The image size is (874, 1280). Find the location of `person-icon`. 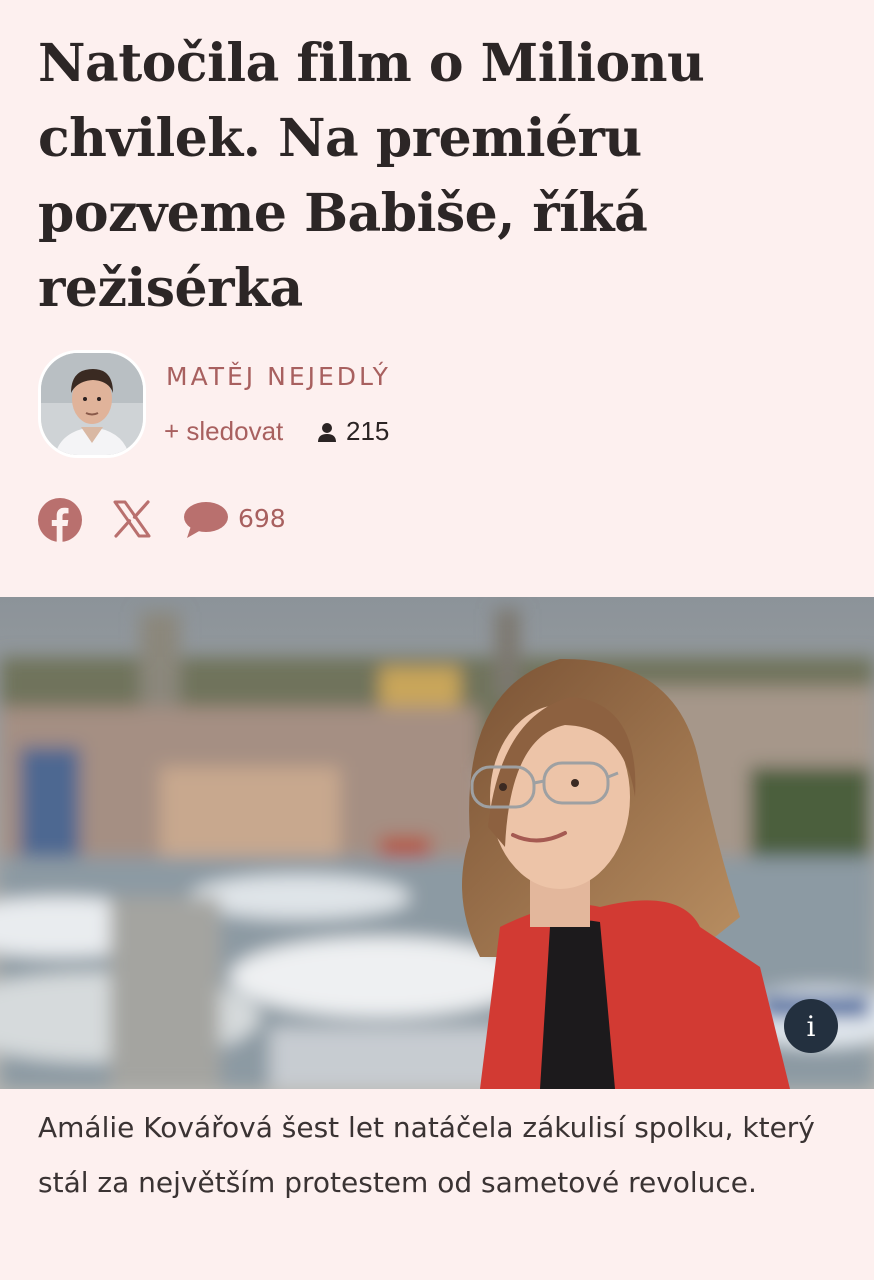

person-icon is located at coordinates (327, 432).